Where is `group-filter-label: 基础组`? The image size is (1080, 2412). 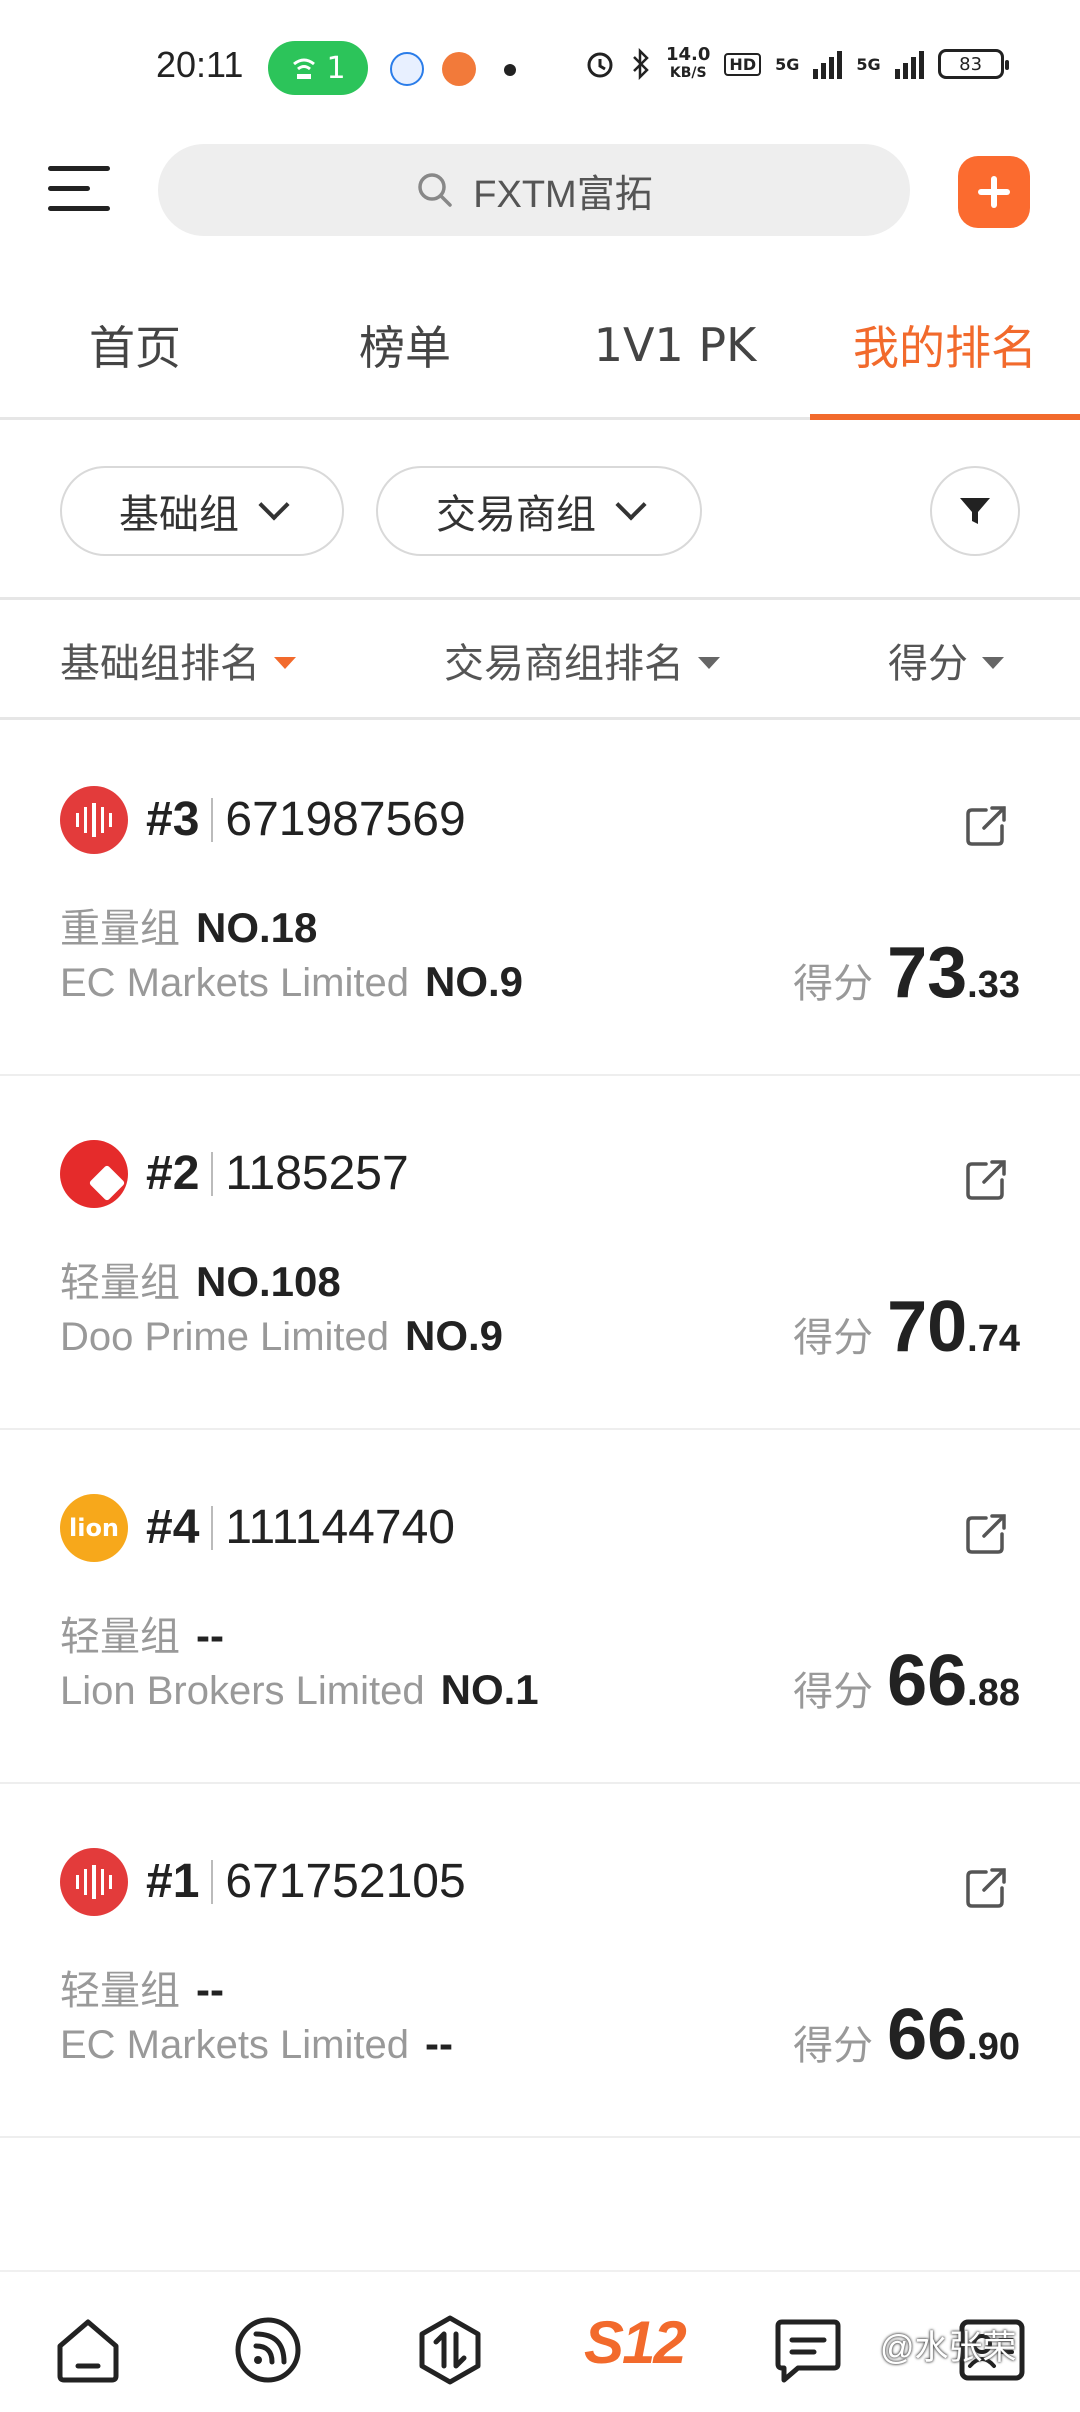
group-filter-label: 基础组 is located at coordinates (179, 515).